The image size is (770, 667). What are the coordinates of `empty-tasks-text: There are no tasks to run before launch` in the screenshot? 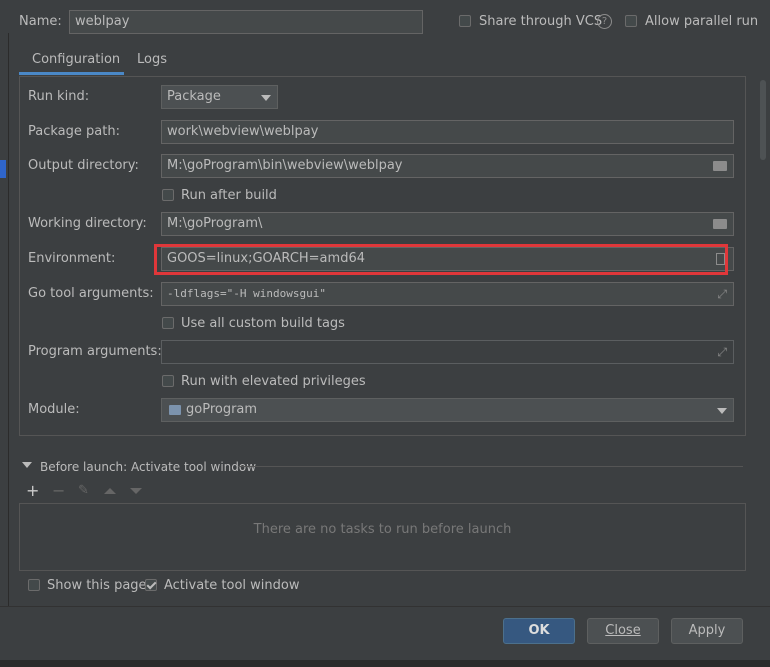 It's located at (382, 529).